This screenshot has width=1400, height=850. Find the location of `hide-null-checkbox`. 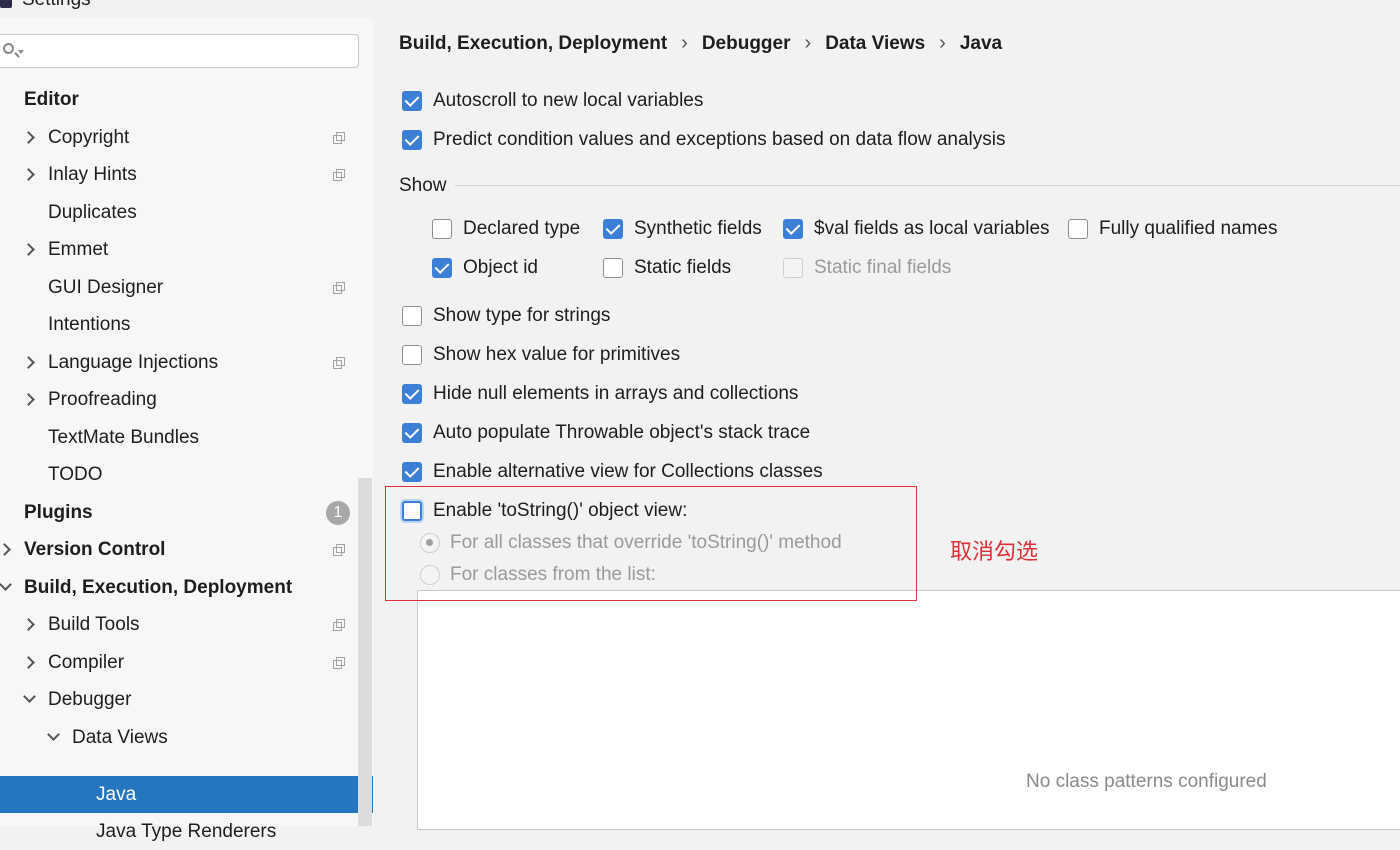

hide-null-checkbox is located at coordinates (412, 394).